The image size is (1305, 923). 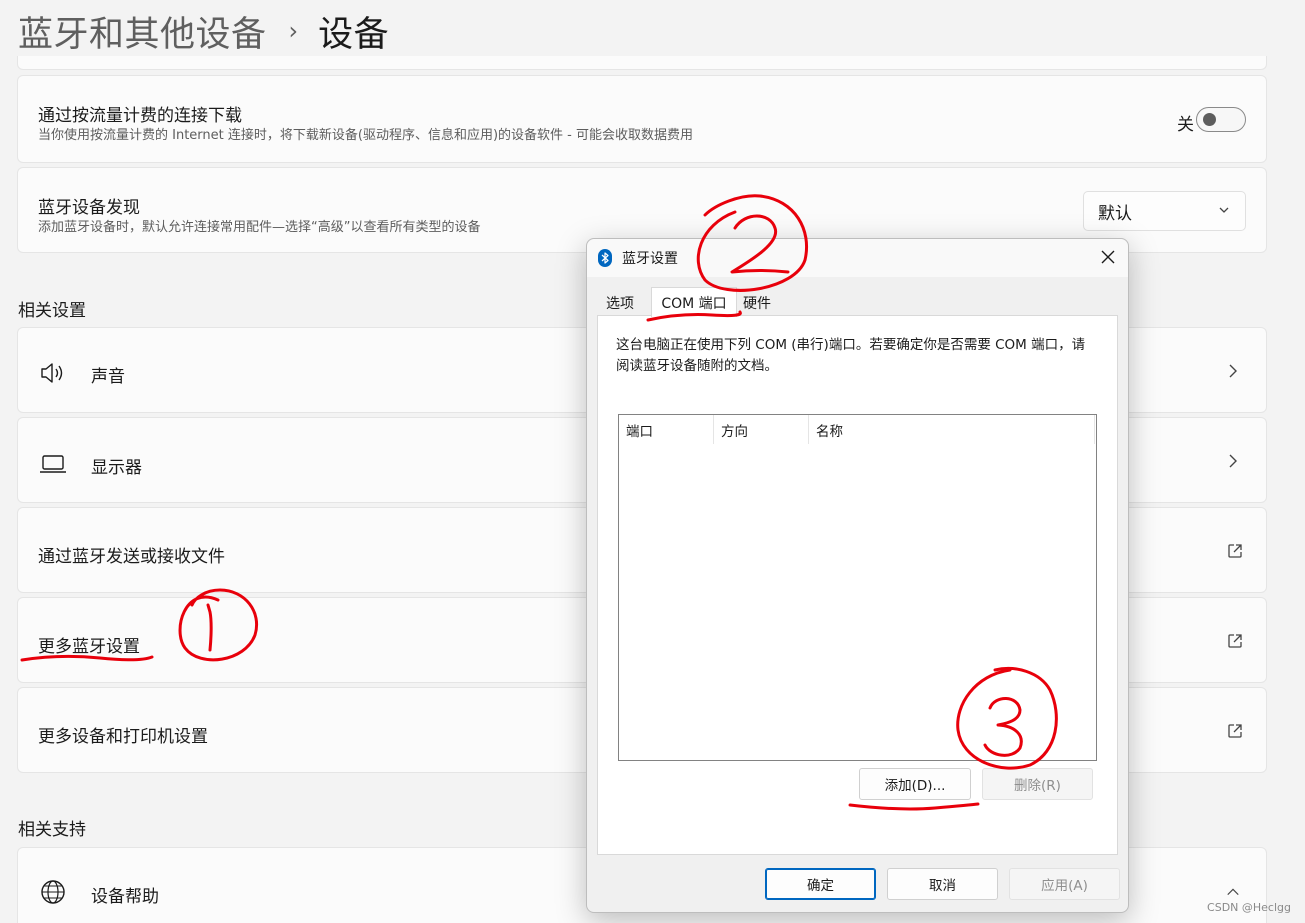 I want to click on breadcrumb: 蓝牙和其他设备 › 设备, so click(x=203, y=31).